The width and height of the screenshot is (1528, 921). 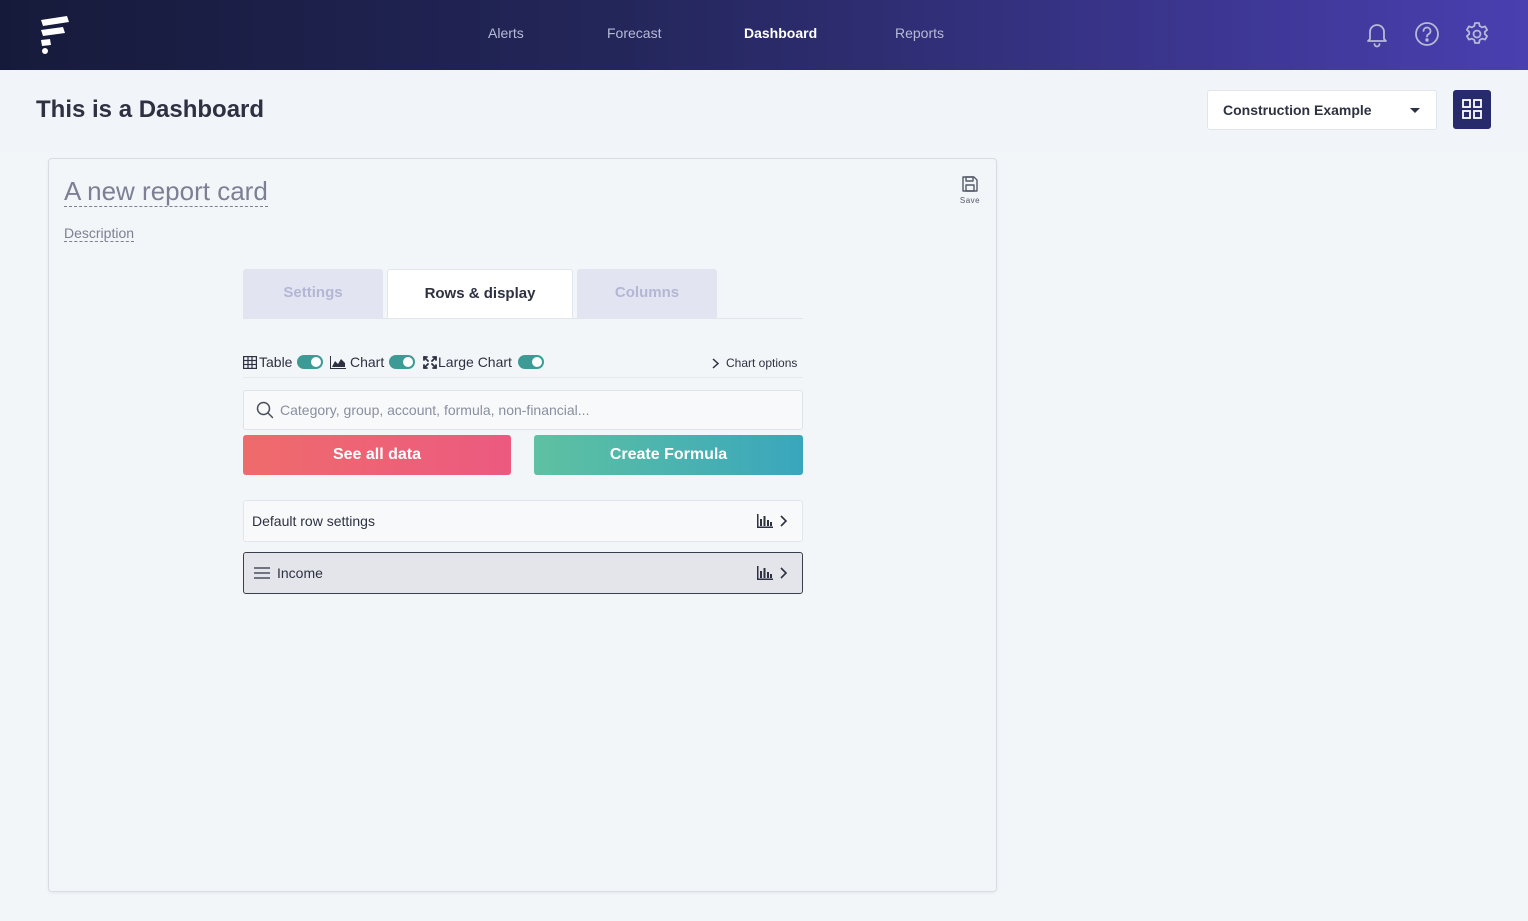 What do you see at coordinates (1415, 110) in the screenshot?
I see `caret-down-icon` at bounding box center [1415, 110].